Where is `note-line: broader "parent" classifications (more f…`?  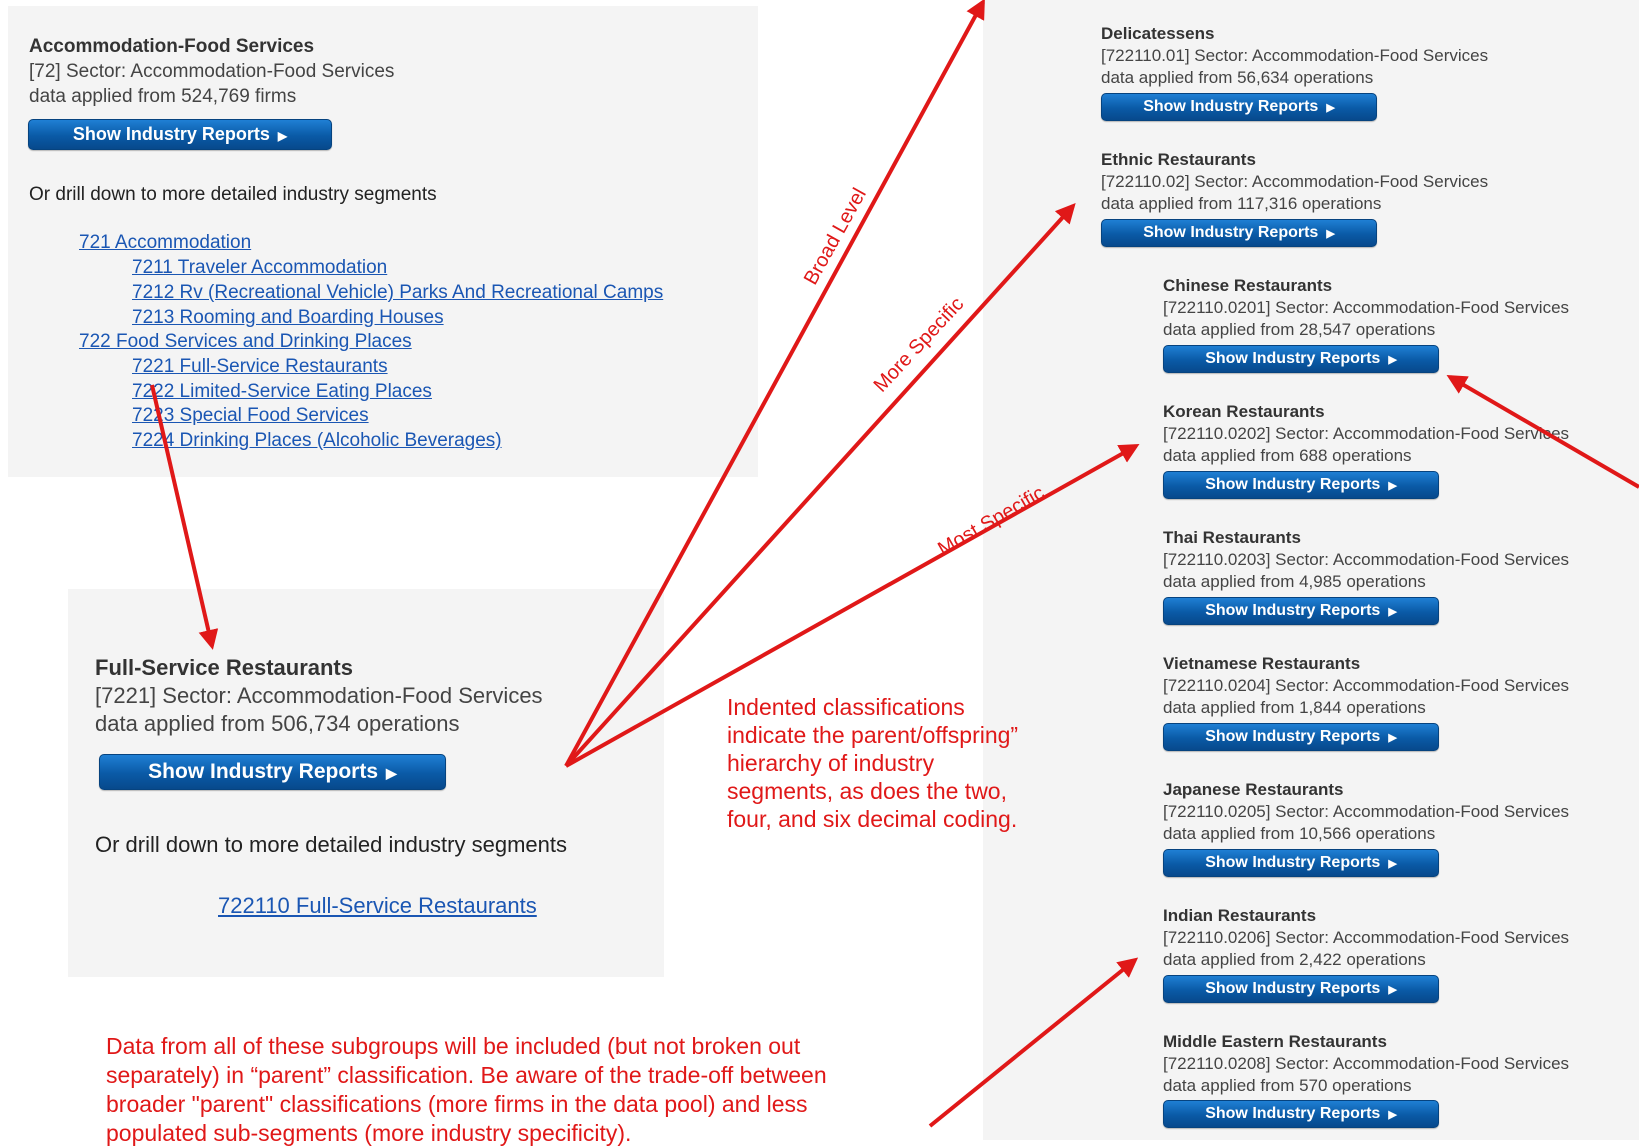 note-line: broader "parent" classifications (more f… is located at coordinates (457, 1104).